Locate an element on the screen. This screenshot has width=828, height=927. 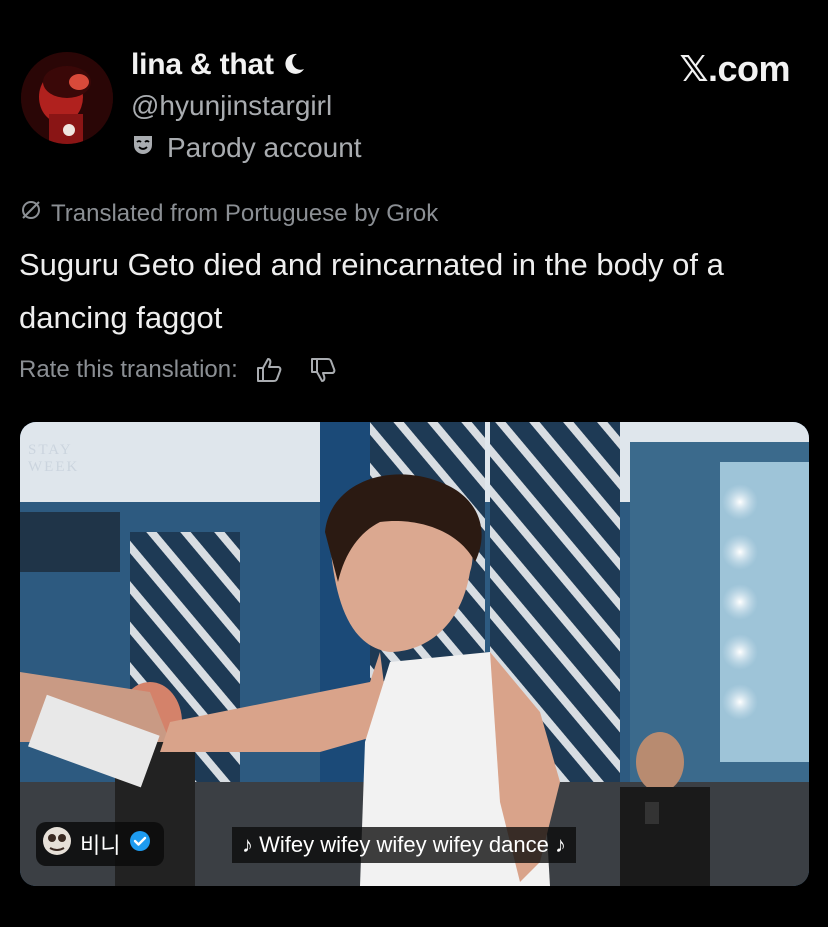
media-username: 비니 is located at coordinates (100, 845).